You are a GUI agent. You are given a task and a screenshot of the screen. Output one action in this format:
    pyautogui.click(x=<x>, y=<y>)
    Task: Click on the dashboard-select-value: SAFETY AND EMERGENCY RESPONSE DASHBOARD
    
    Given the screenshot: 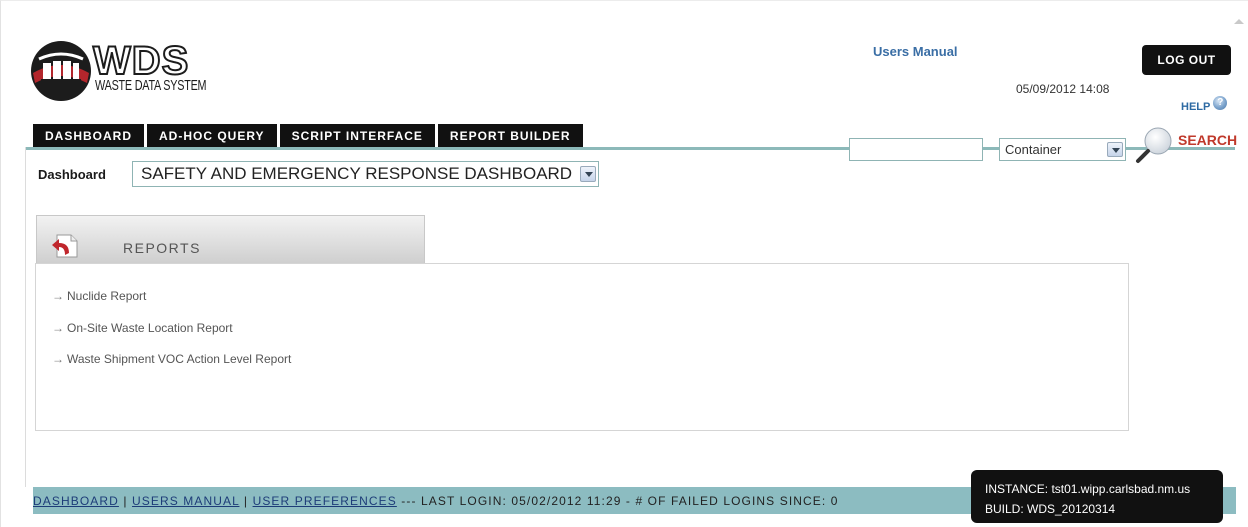 What is the action you would take?
    pyautogui.click(x=357, y=173)
    